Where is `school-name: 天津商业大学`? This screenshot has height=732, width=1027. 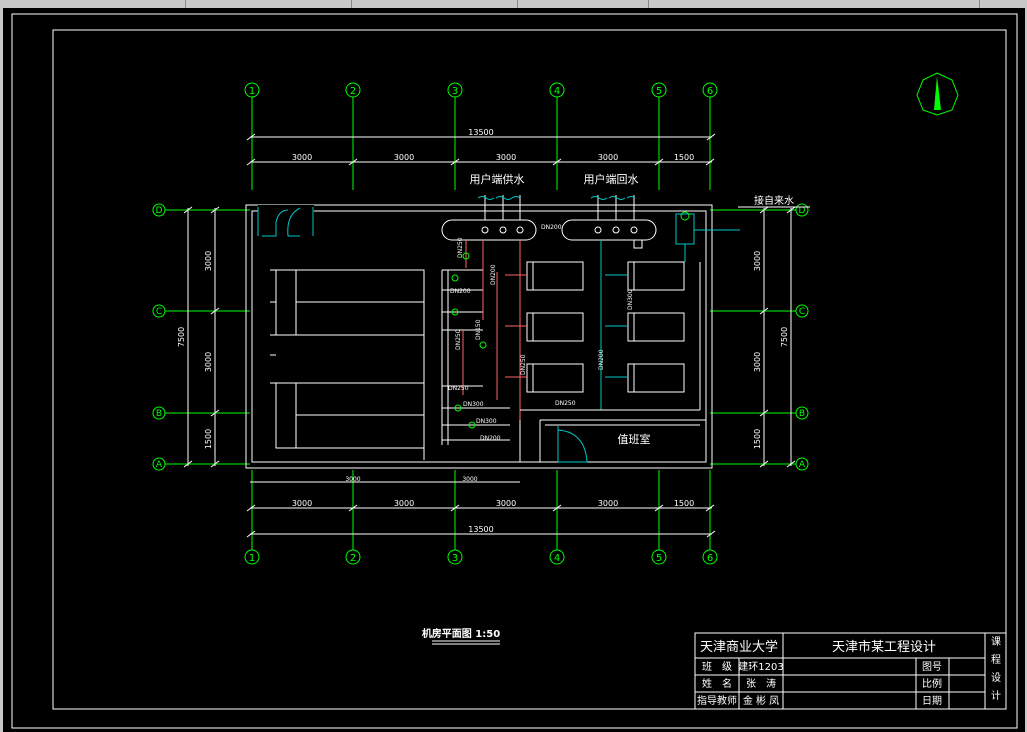
school-name: 天津商业大学 is located at coordinates (739, 647).